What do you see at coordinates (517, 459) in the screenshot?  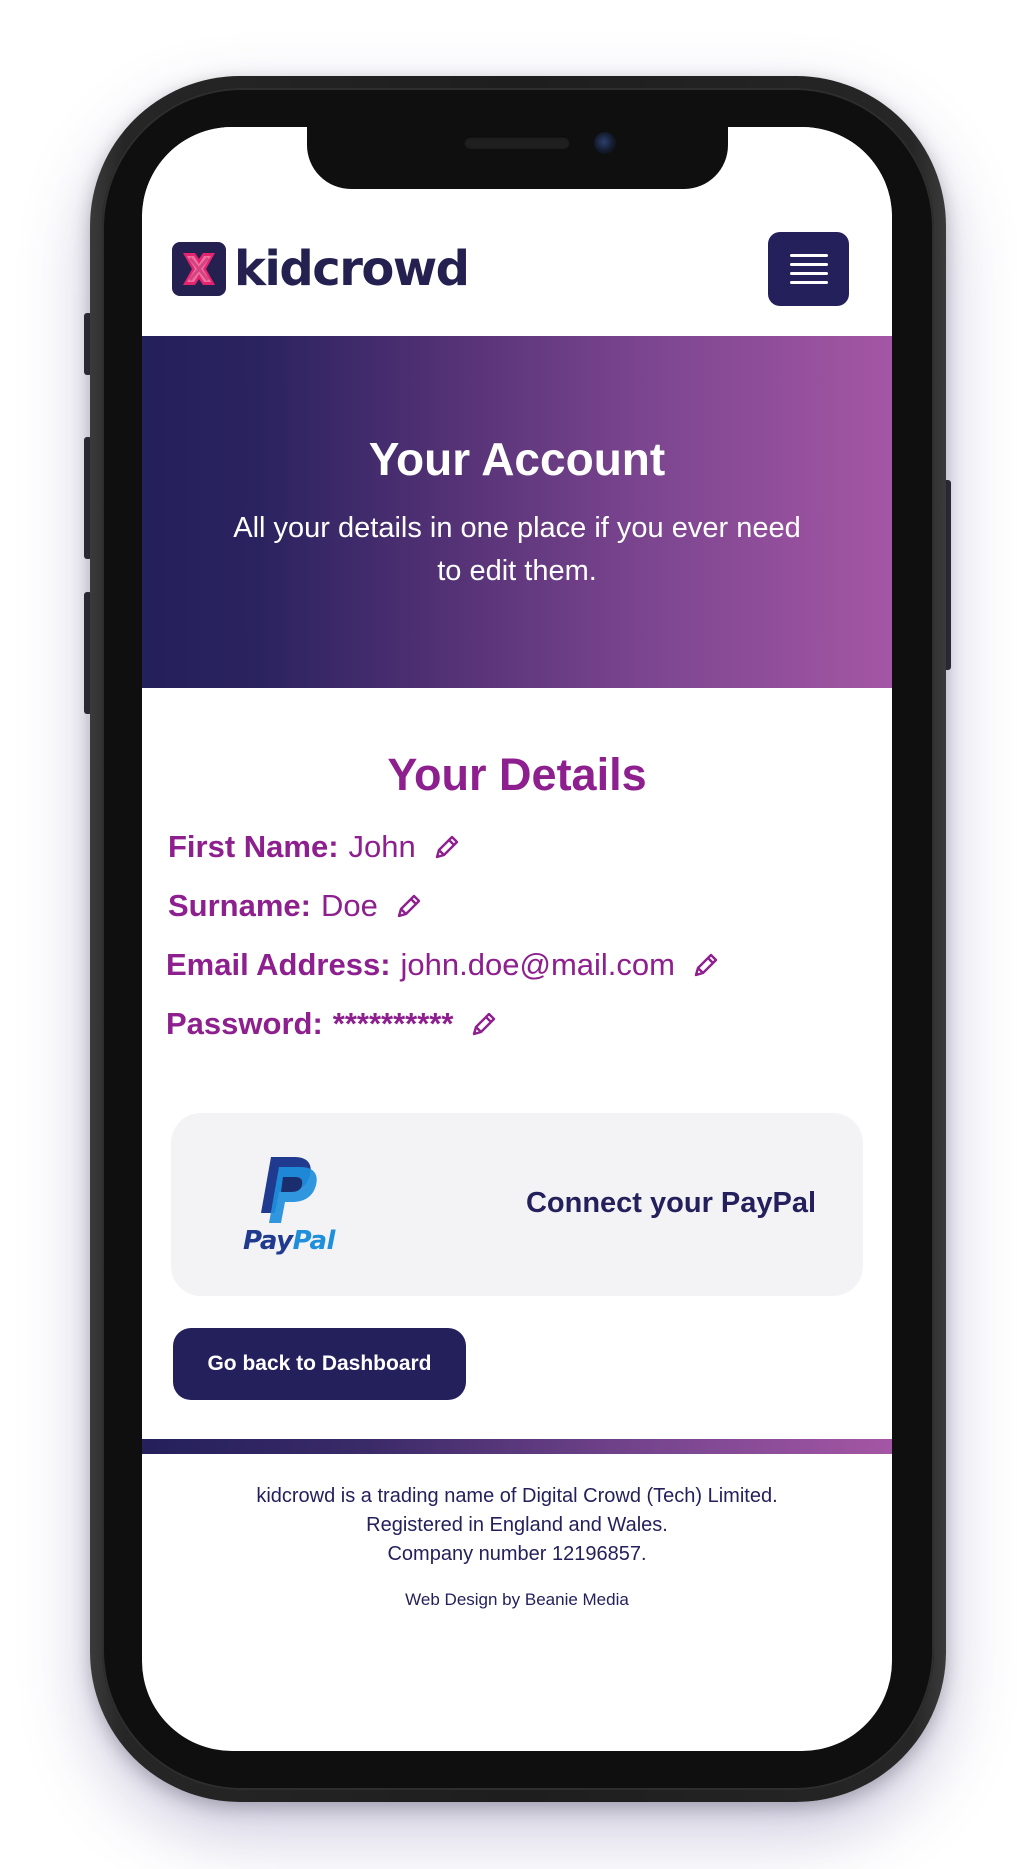 I see `page-title: Your Account` at bounding box center [517, 459].